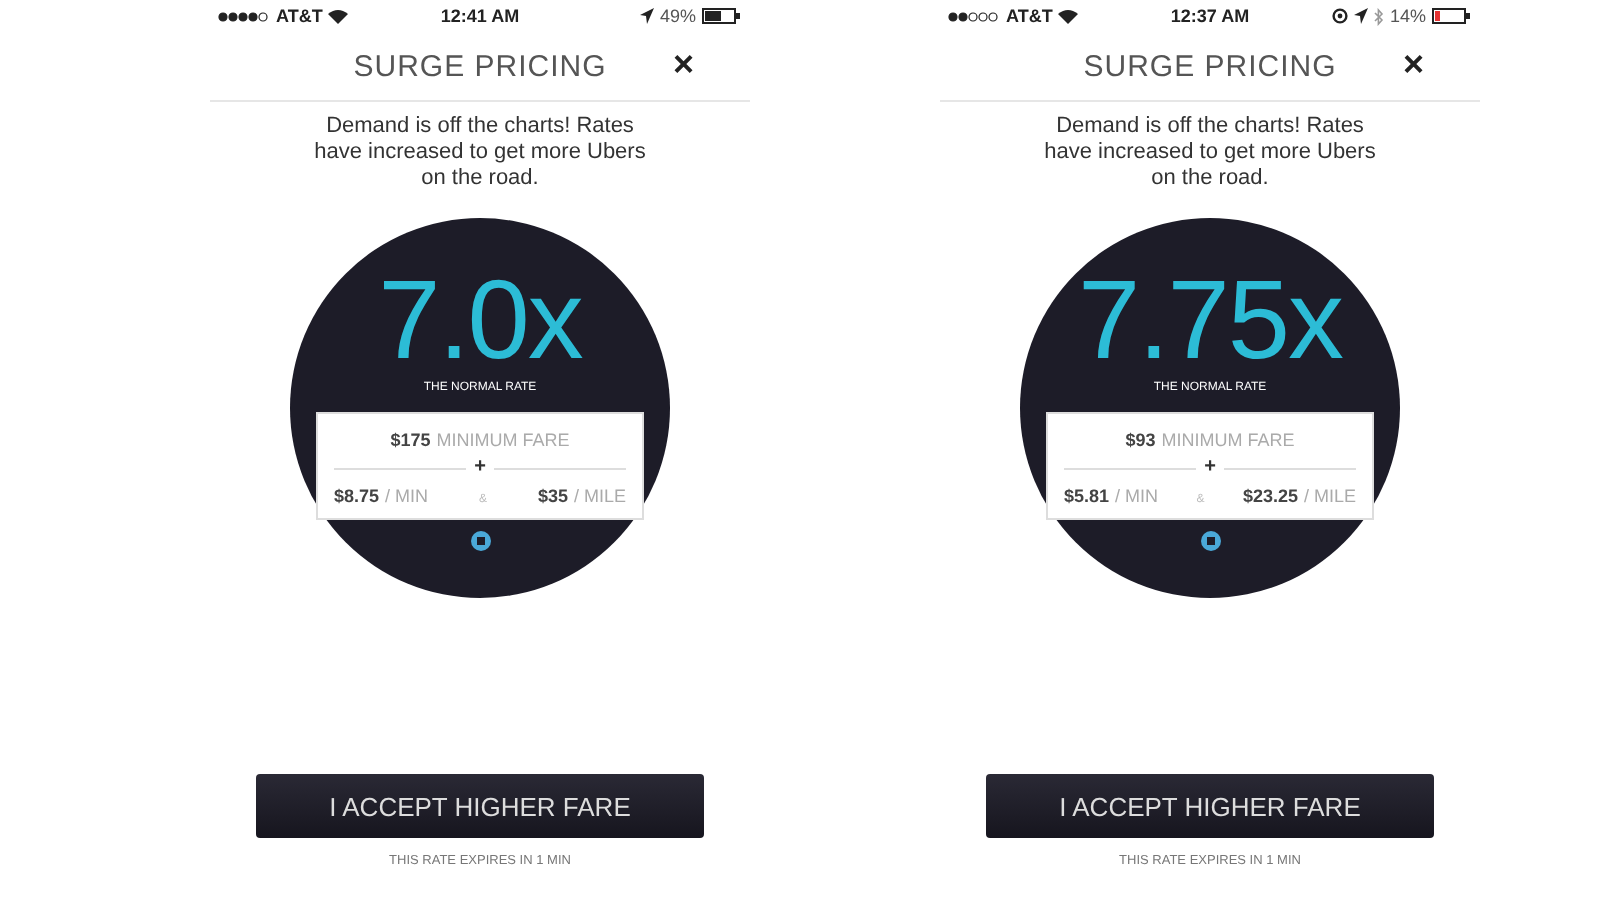 The height and width of the screenshot is (900, 1600). I want to click on battery-percent: 49%, so click(677, 16).